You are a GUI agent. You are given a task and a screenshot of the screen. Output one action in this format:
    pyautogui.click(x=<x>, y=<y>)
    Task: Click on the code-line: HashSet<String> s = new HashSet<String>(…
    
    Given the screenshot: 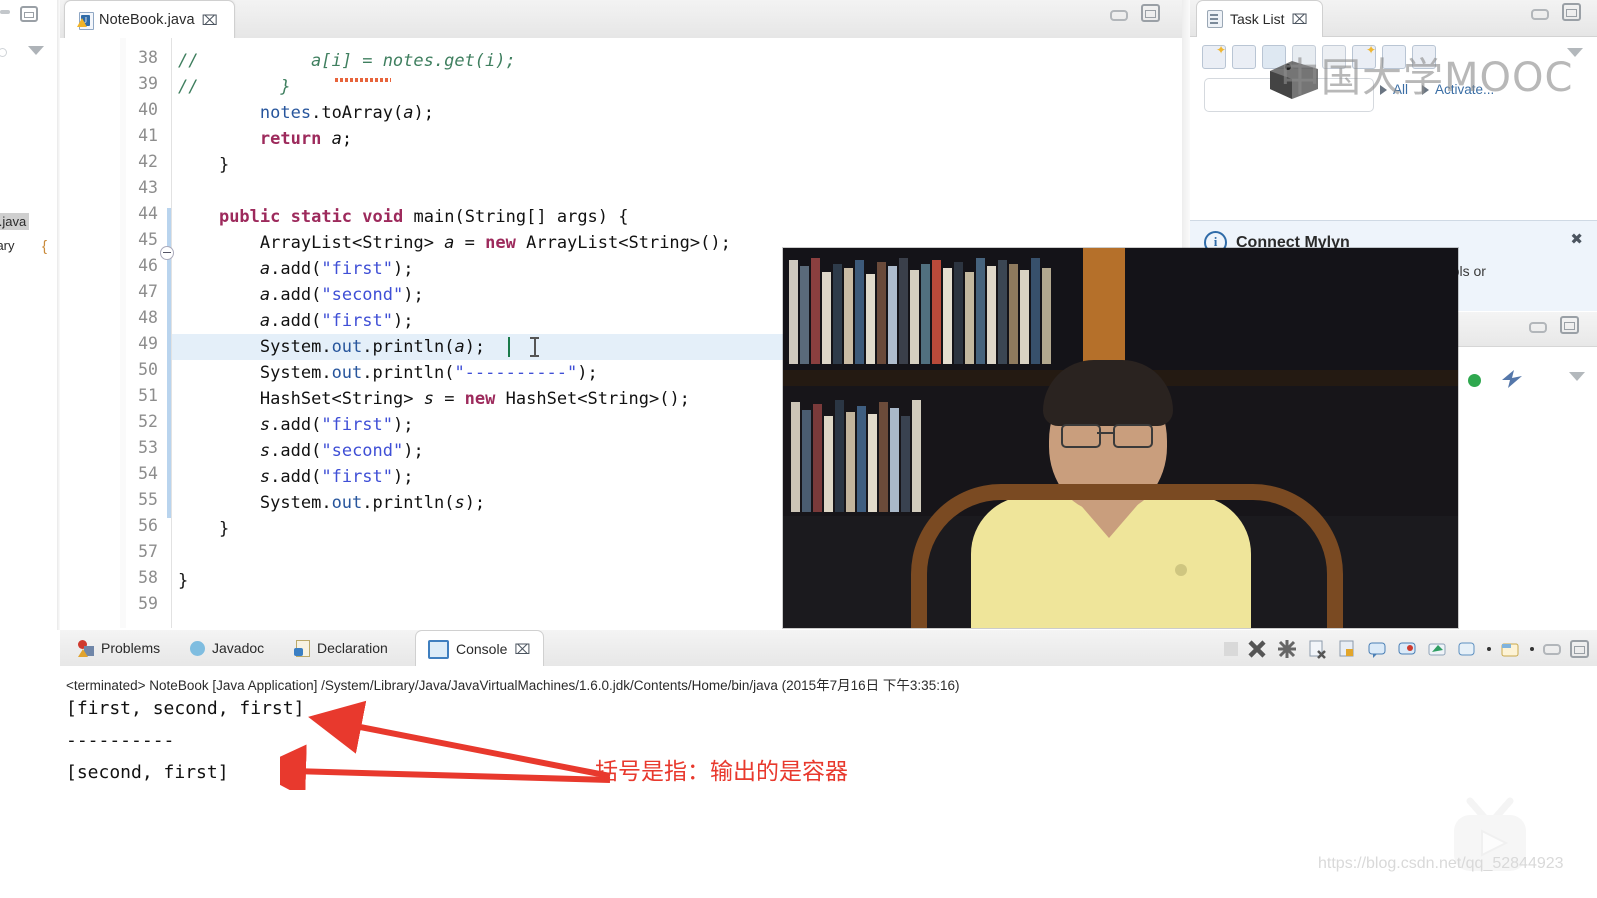 What is the action you would take?
    pyautogui.click(x=434, y=399)
    